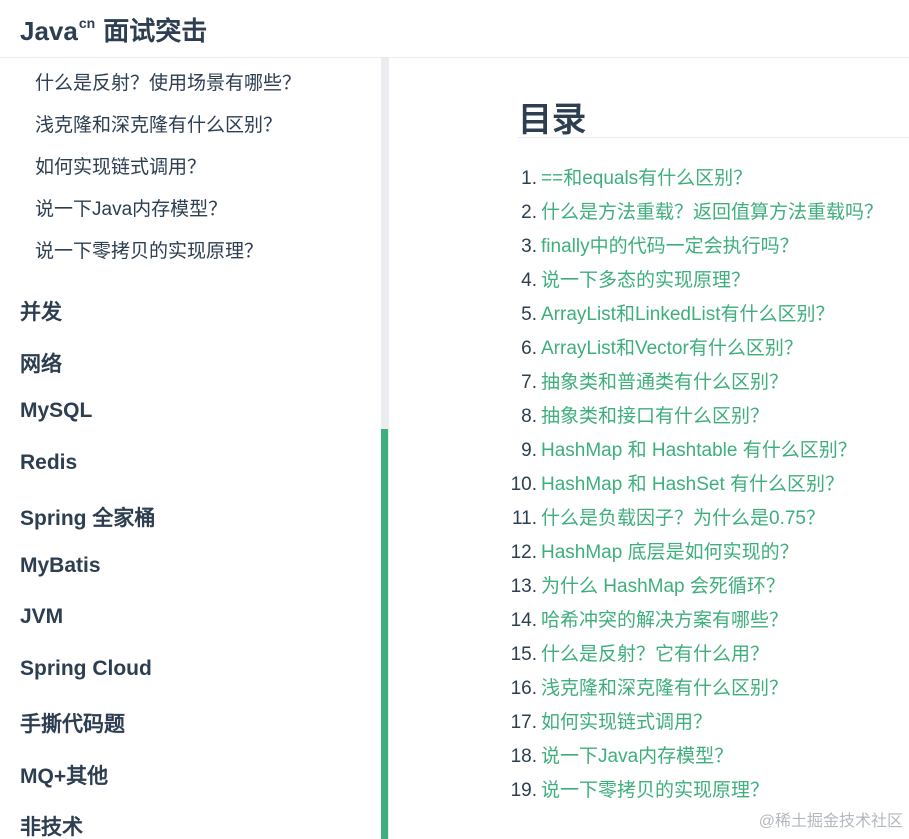 This screenshot has width=909, height=839. I want to click on toc-item-number: 9., so click(529, 450).